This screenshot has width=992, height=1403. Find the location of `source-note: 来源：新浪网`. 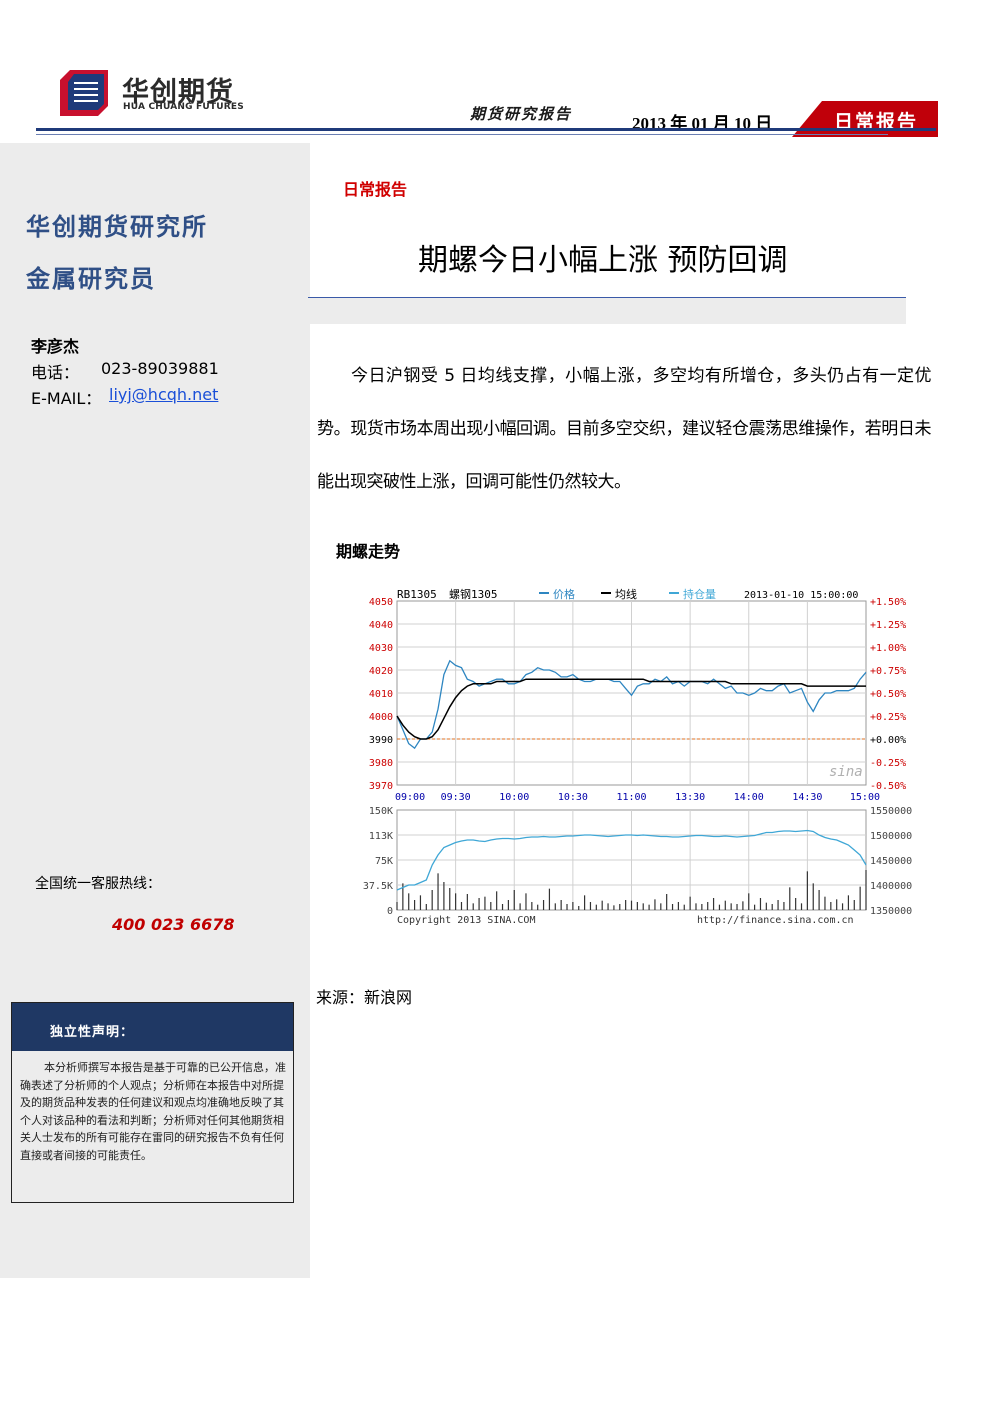

source-note: 来源：新浪网 is located at coordinates (364, 997).